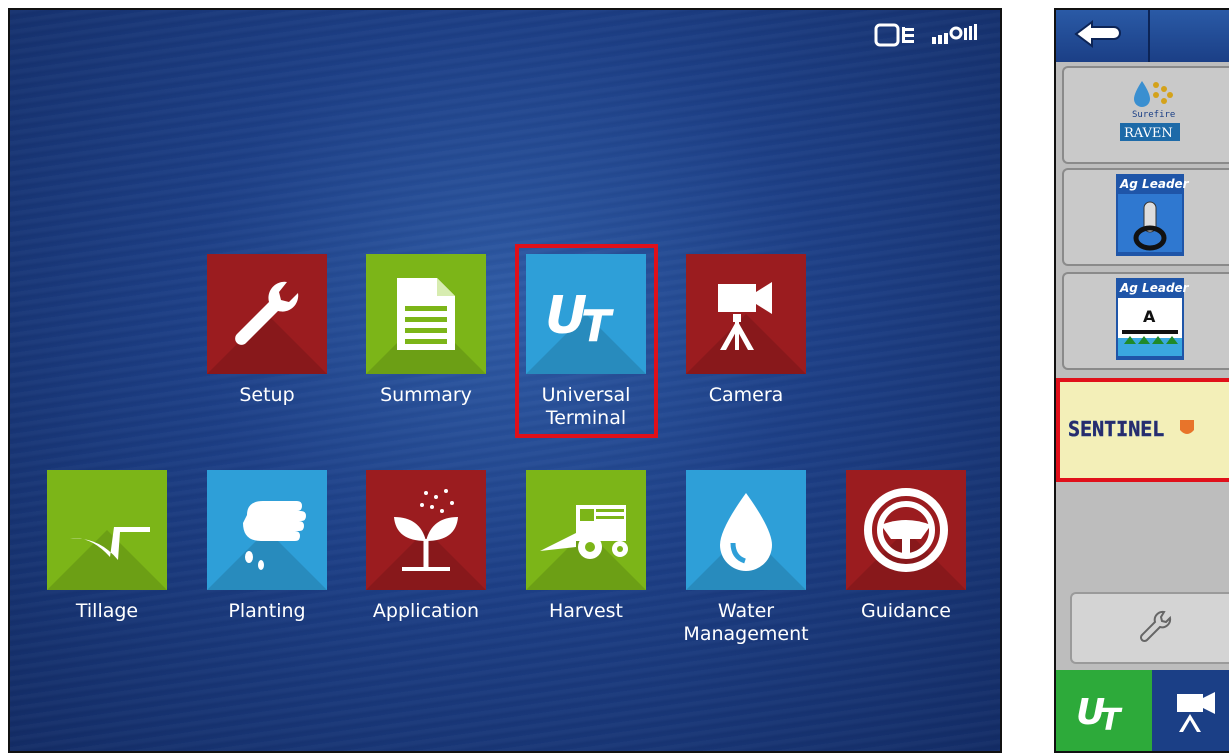 The width and height of the screenshot is (1229, 753). What do you see at coordinates (107, 611) in the screenshot?
I see `tile-label: Tillage` at bounding box center [107, 611].